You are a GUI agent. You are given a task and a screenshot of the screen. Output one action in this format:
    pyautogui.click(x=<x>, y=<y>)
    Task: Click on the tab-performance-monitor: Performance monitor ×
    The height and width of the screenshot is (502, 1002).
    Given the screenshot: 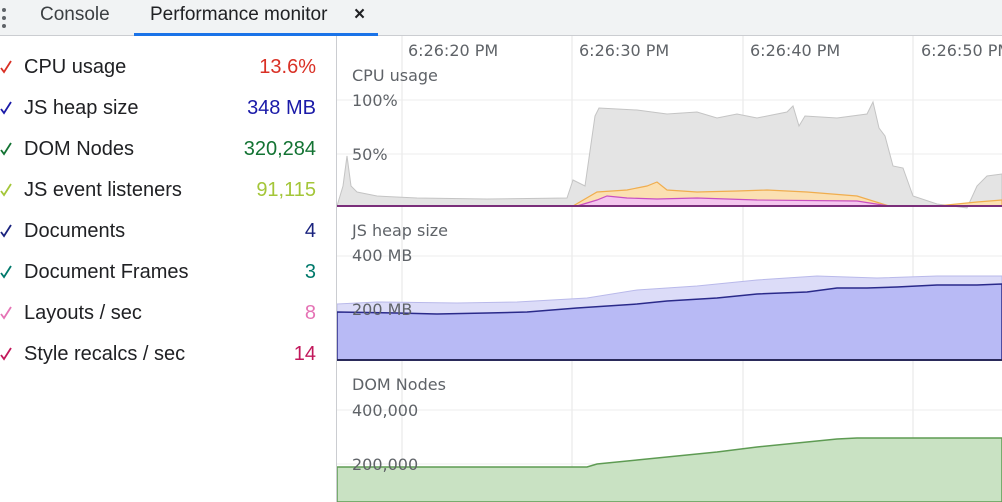 What is the action you would take?
    pyautogui.click(x=256, y=18)
    